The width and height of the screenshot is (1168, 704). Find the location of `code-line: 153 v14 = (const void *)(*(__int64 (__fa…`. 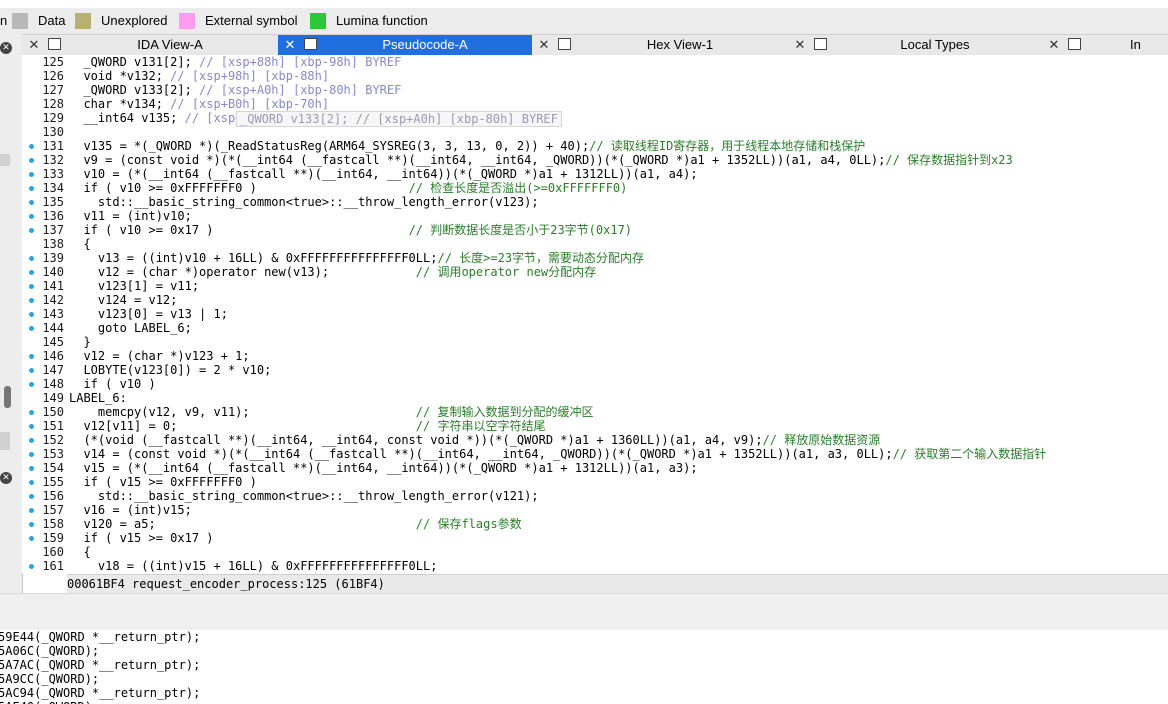

code-line: 153 v14 = (const void *)(*(__int64 (__fa… is located at coordinates (595, 454).